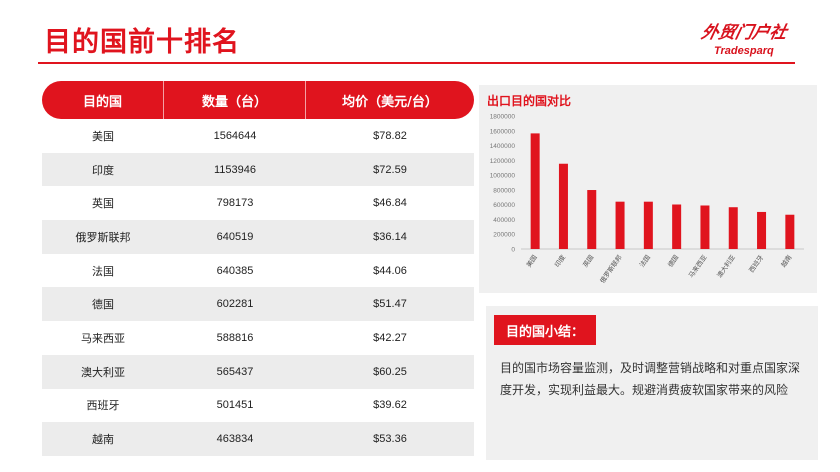  Describe the element at coordinates (258, 406) in the screenshot. I see `table-row: 西班牙 501451 $39.62` at that location.